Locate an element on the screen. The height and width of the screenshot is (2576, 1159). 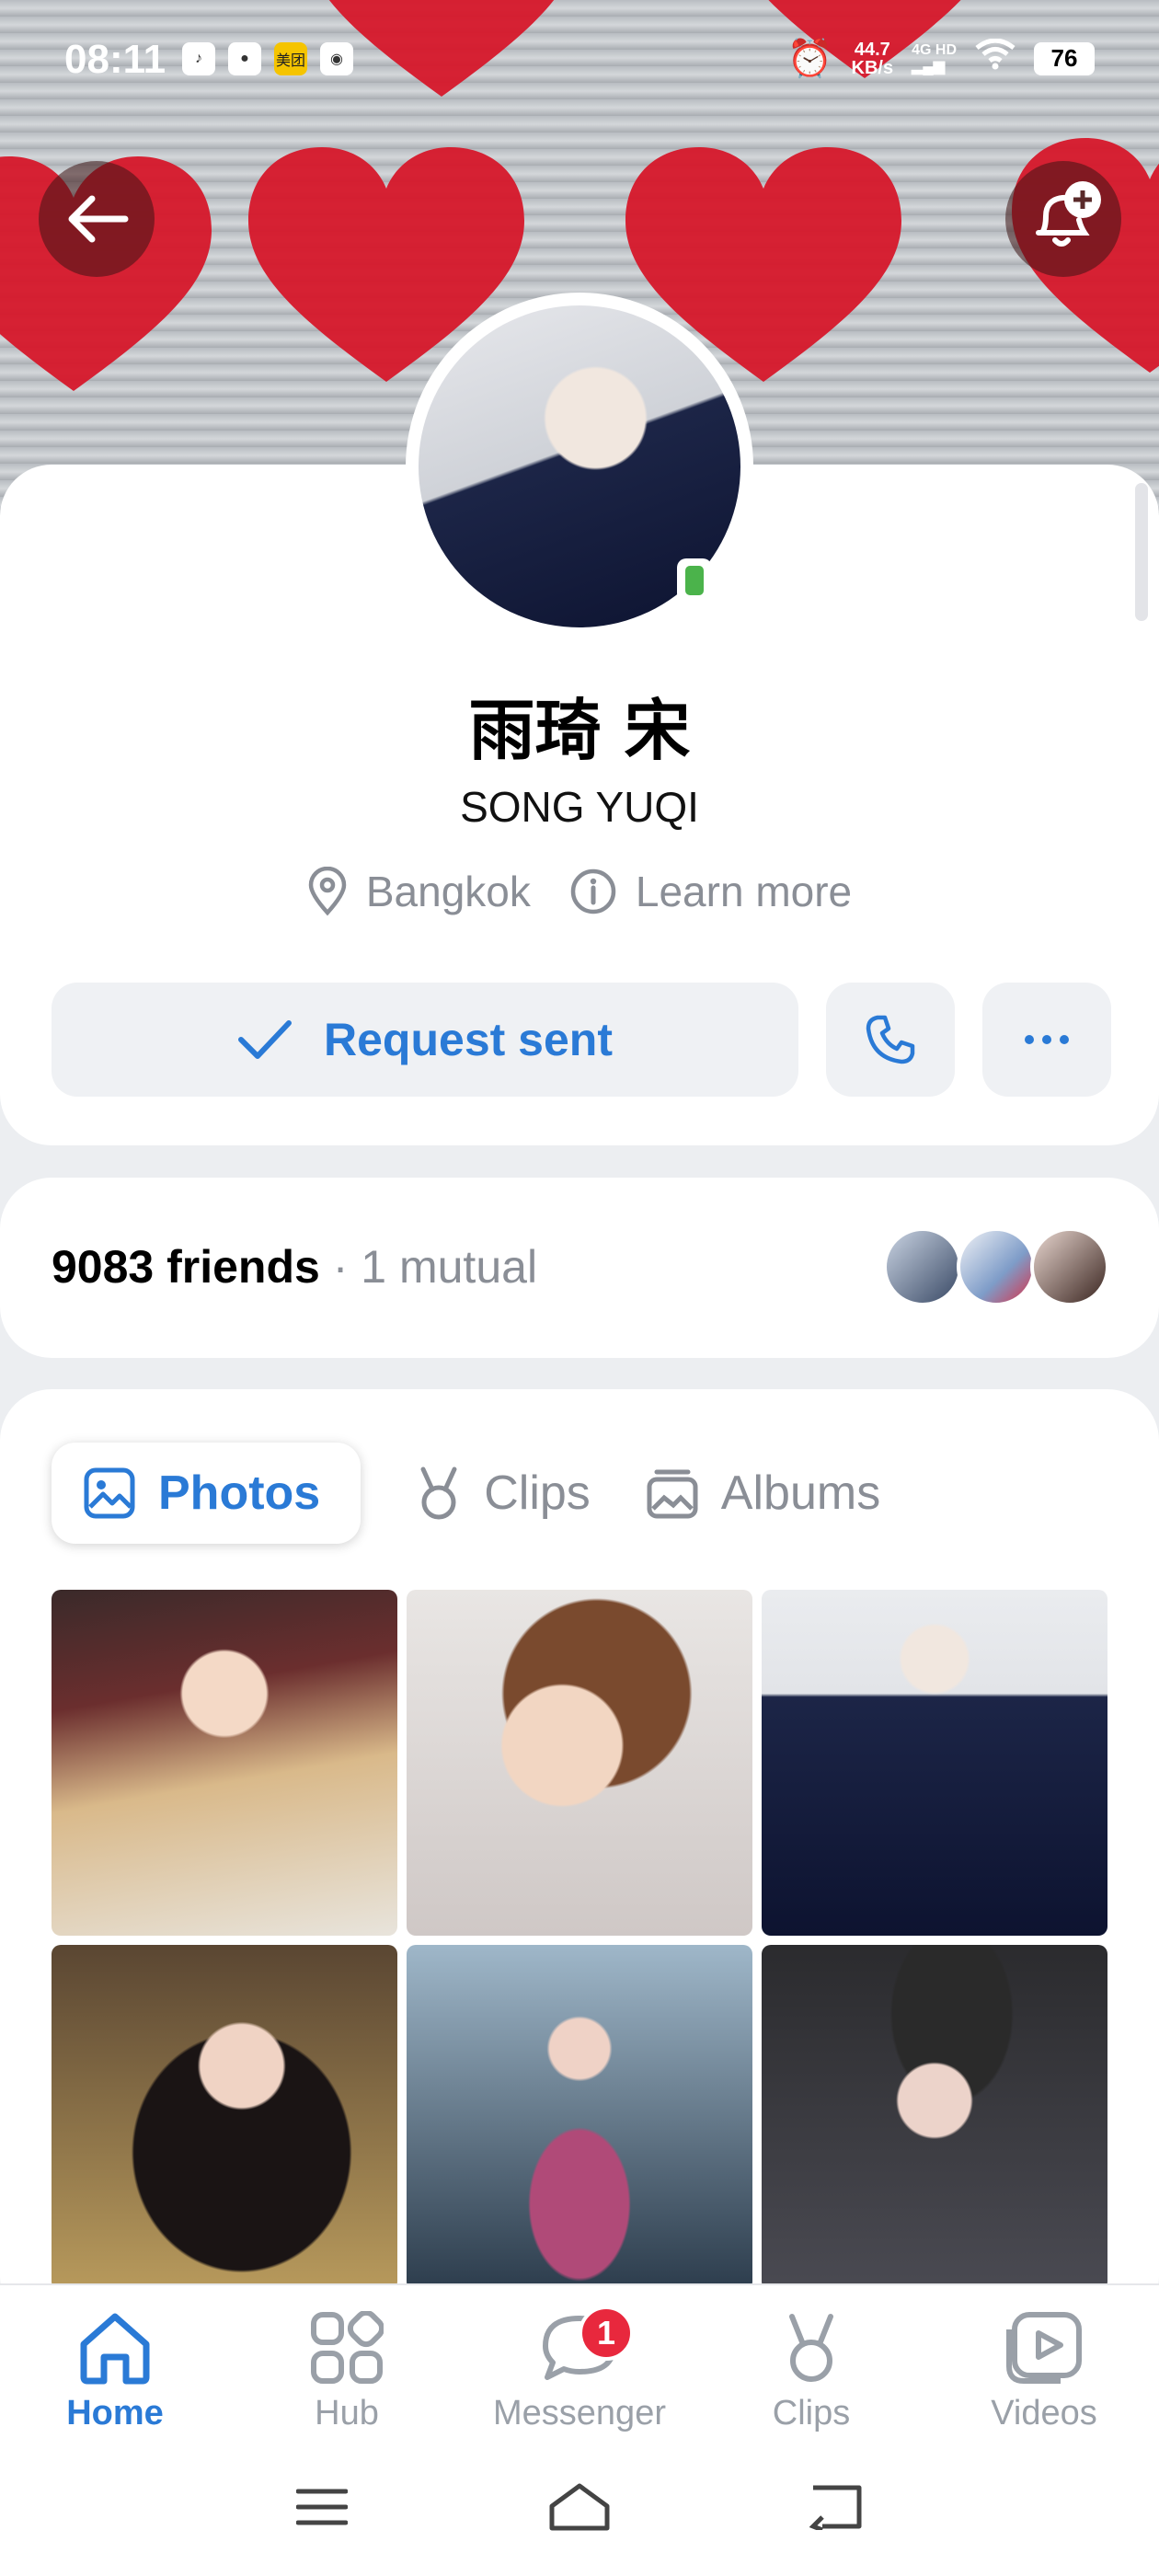
douyin-icon: ♪ is located at coordinates (198, 58).